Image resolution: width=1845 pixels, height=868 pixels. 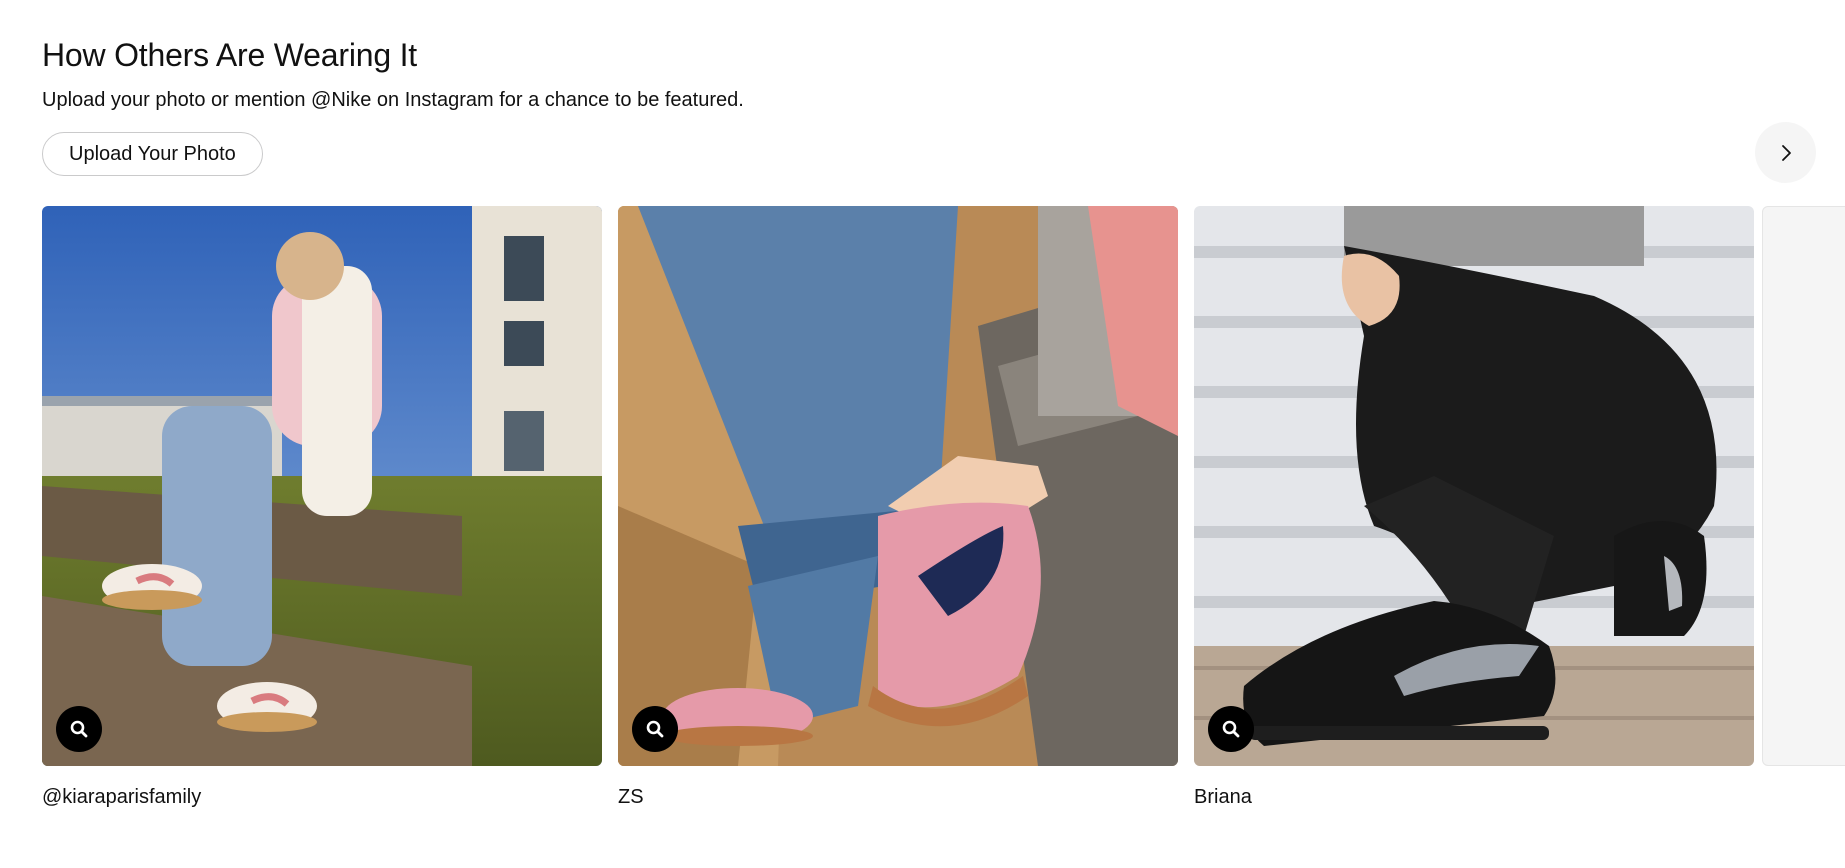 I want to click on photo-caption: ZS, so click(x=631, y=797).